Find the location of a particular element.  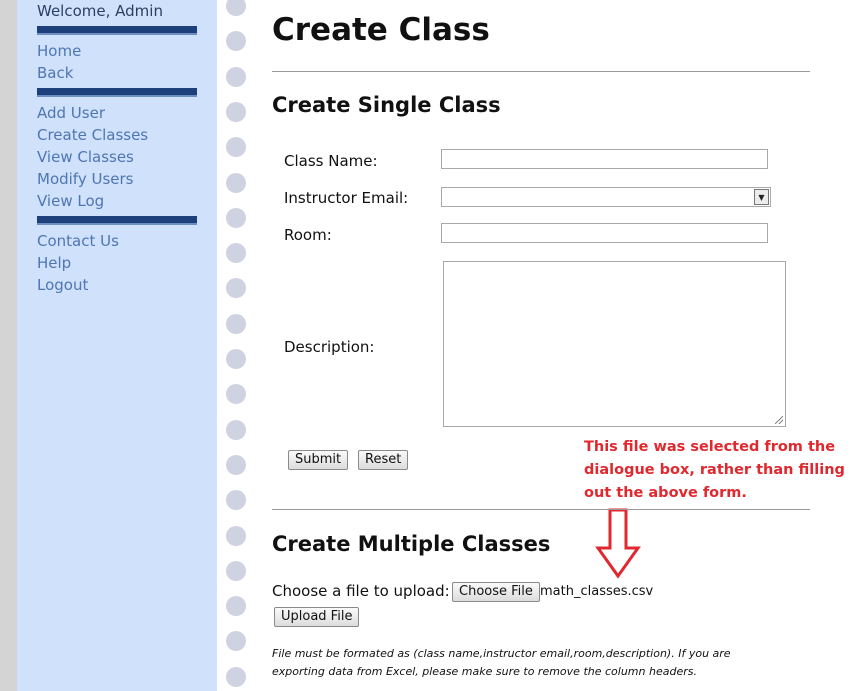

page-title: Create Class is located at coordinates (381, 30).